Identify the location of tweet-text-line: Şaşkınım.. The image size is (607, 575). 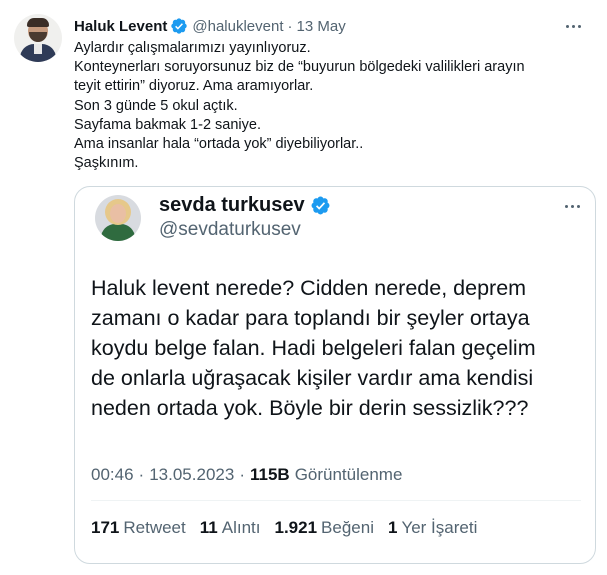
(106, 163).